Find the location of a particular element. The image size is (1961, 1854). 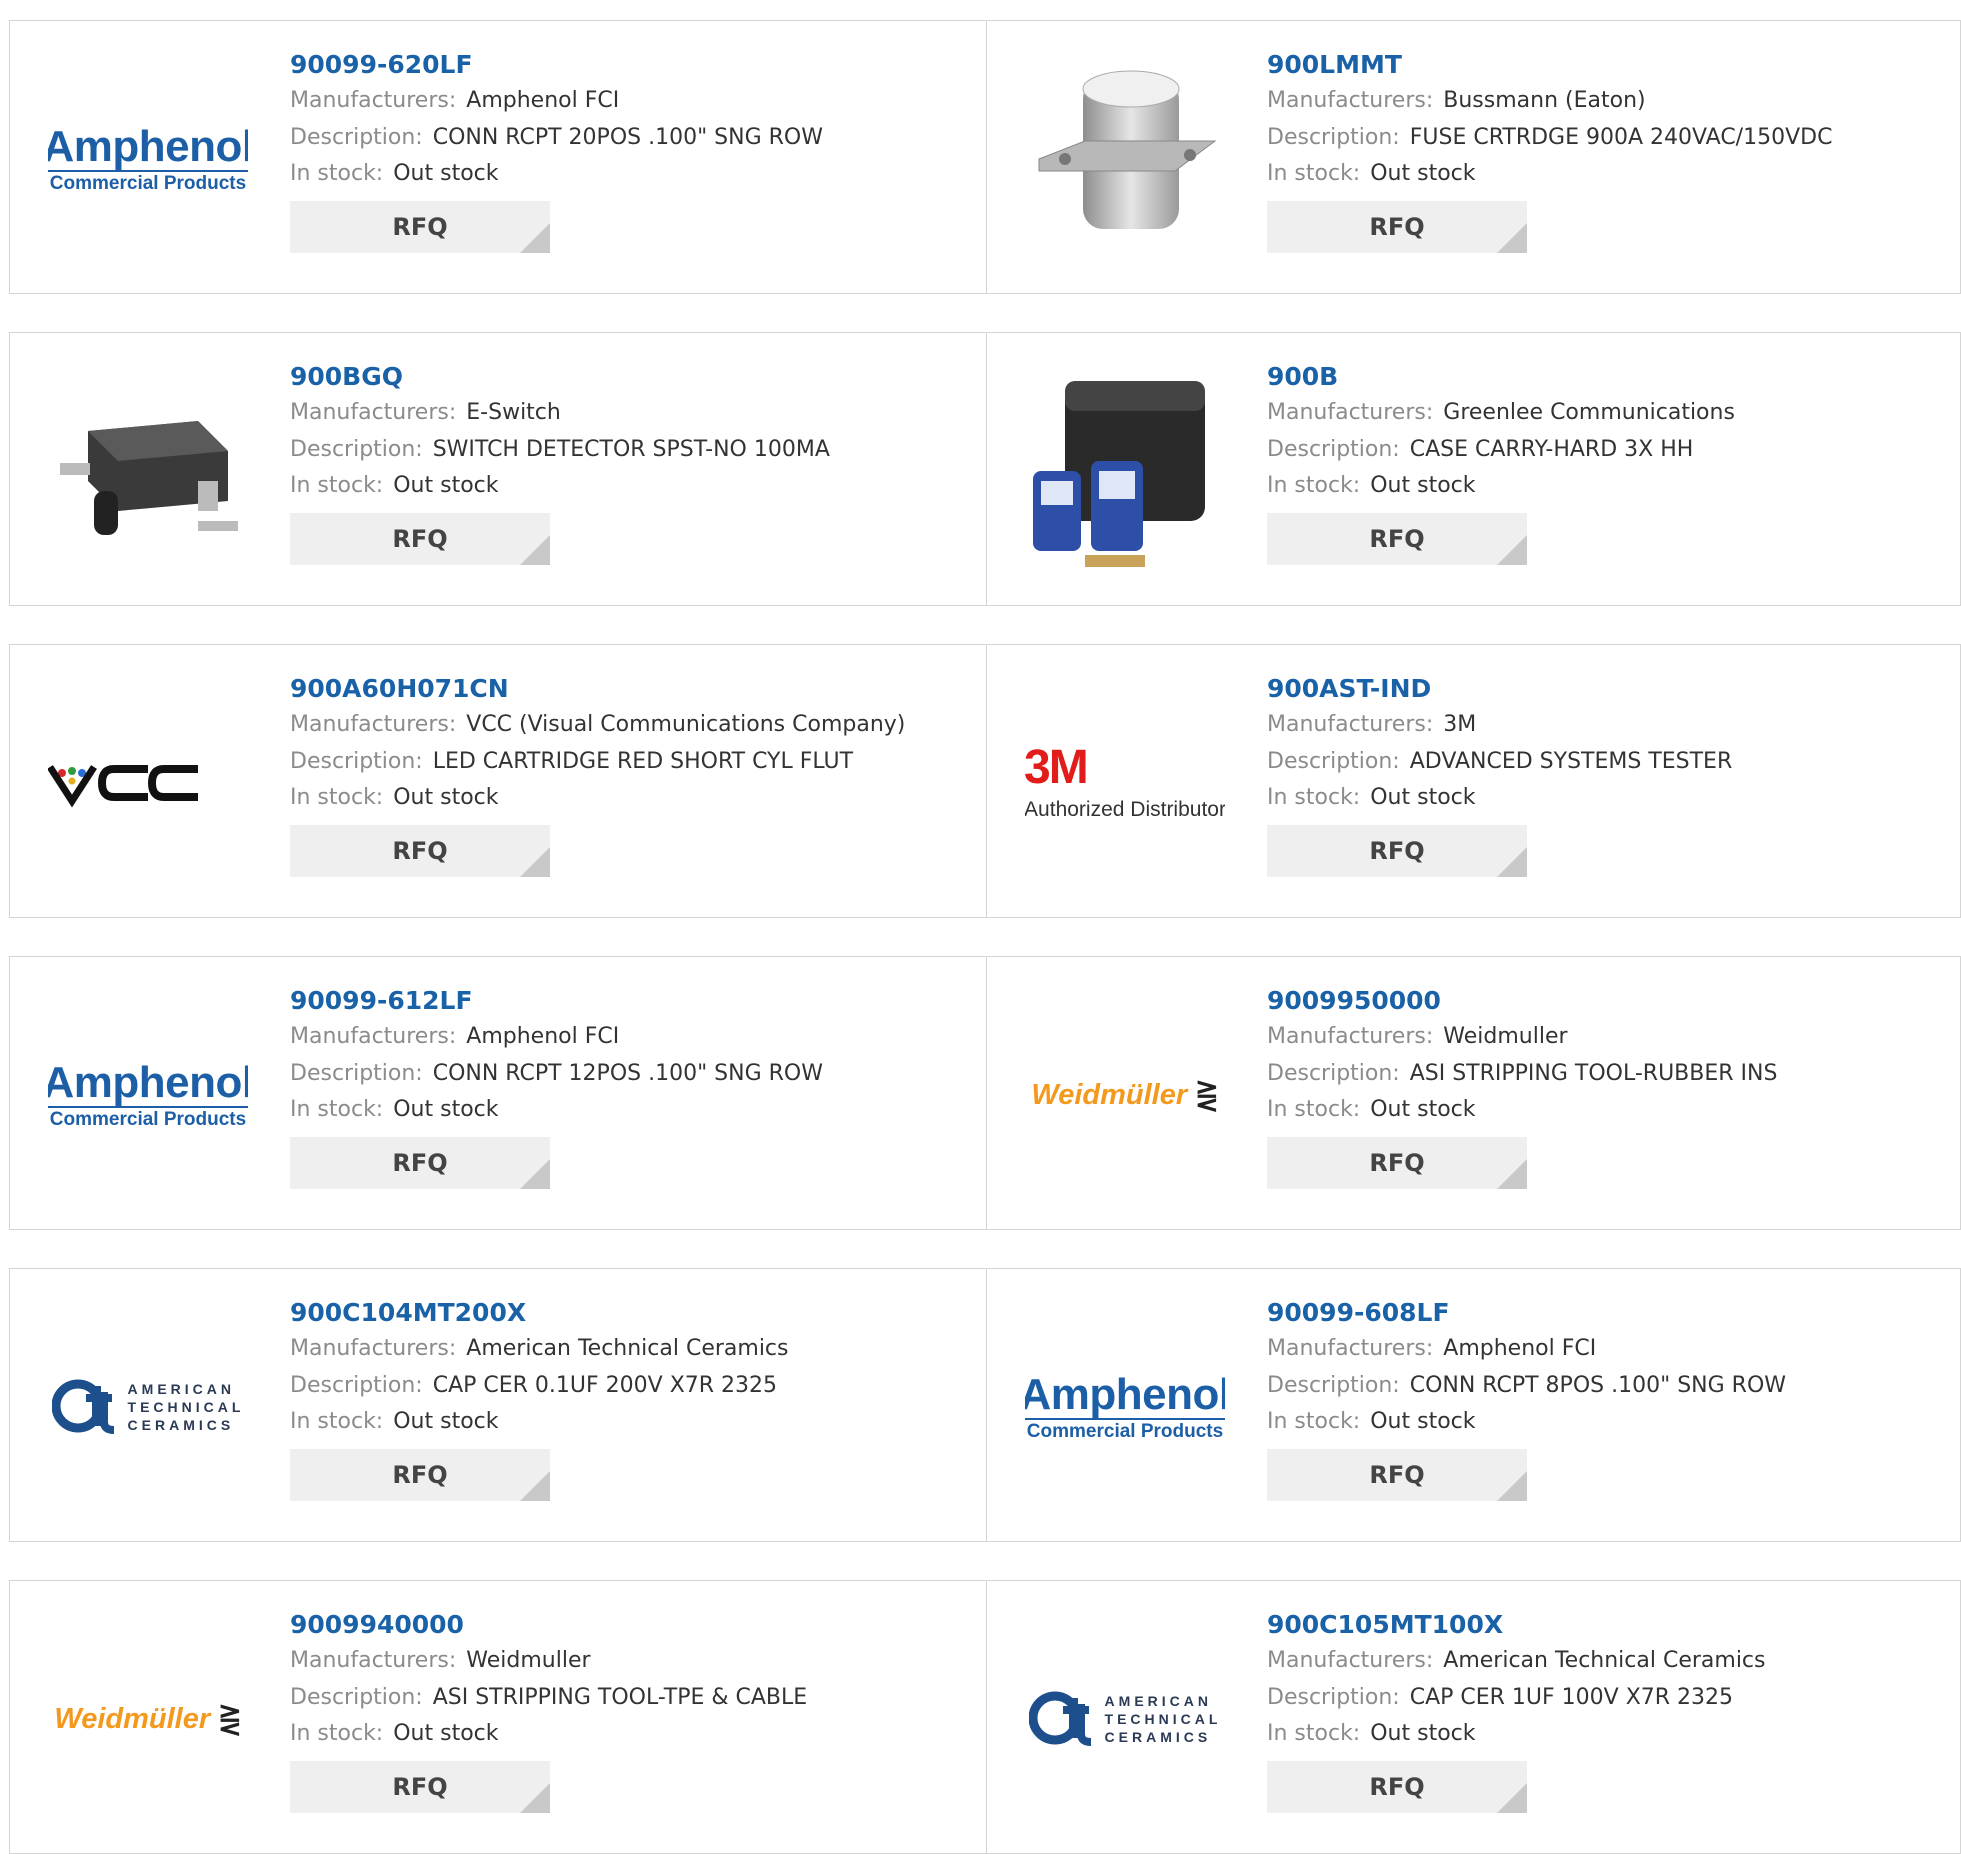

atc-logo-line2: TECHNICAL is located at coordinates (1163, 1719).